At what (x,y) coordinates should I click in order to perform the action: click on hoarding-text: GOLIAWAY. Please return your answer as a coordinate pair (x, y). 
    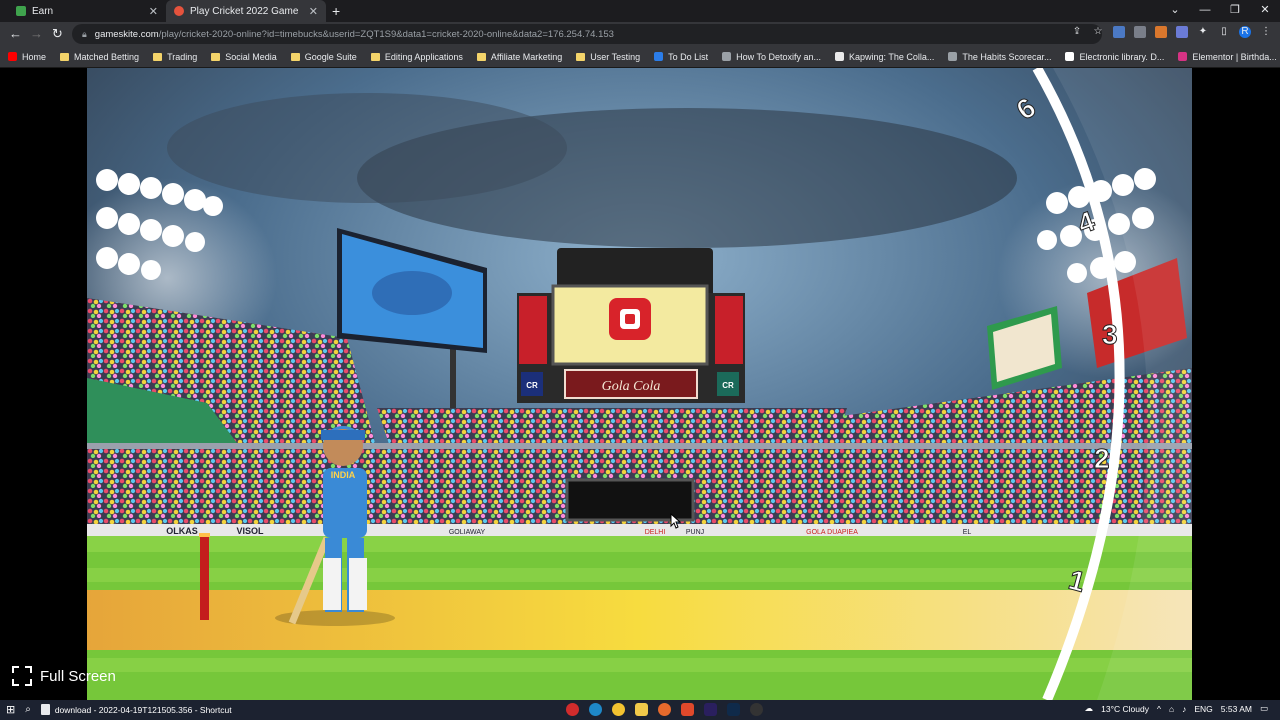
    Looking at the image, I should click on (467, 532).